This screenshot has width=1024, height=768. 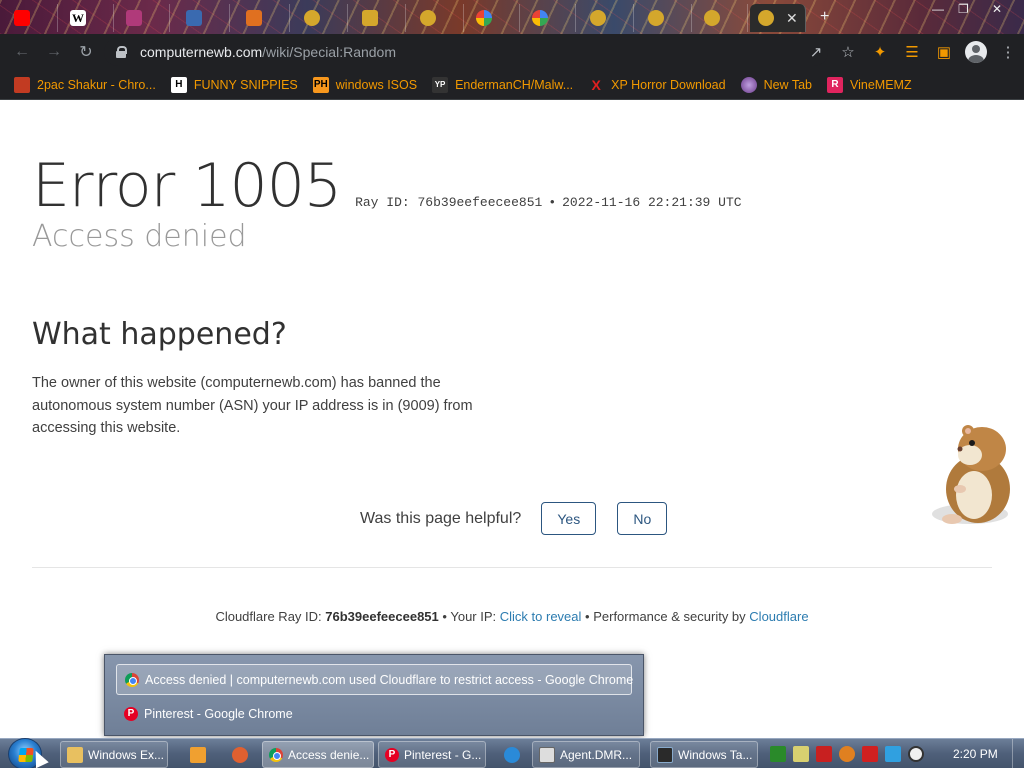 I want to click on back-icon: ←, so click(x=22, y=52).